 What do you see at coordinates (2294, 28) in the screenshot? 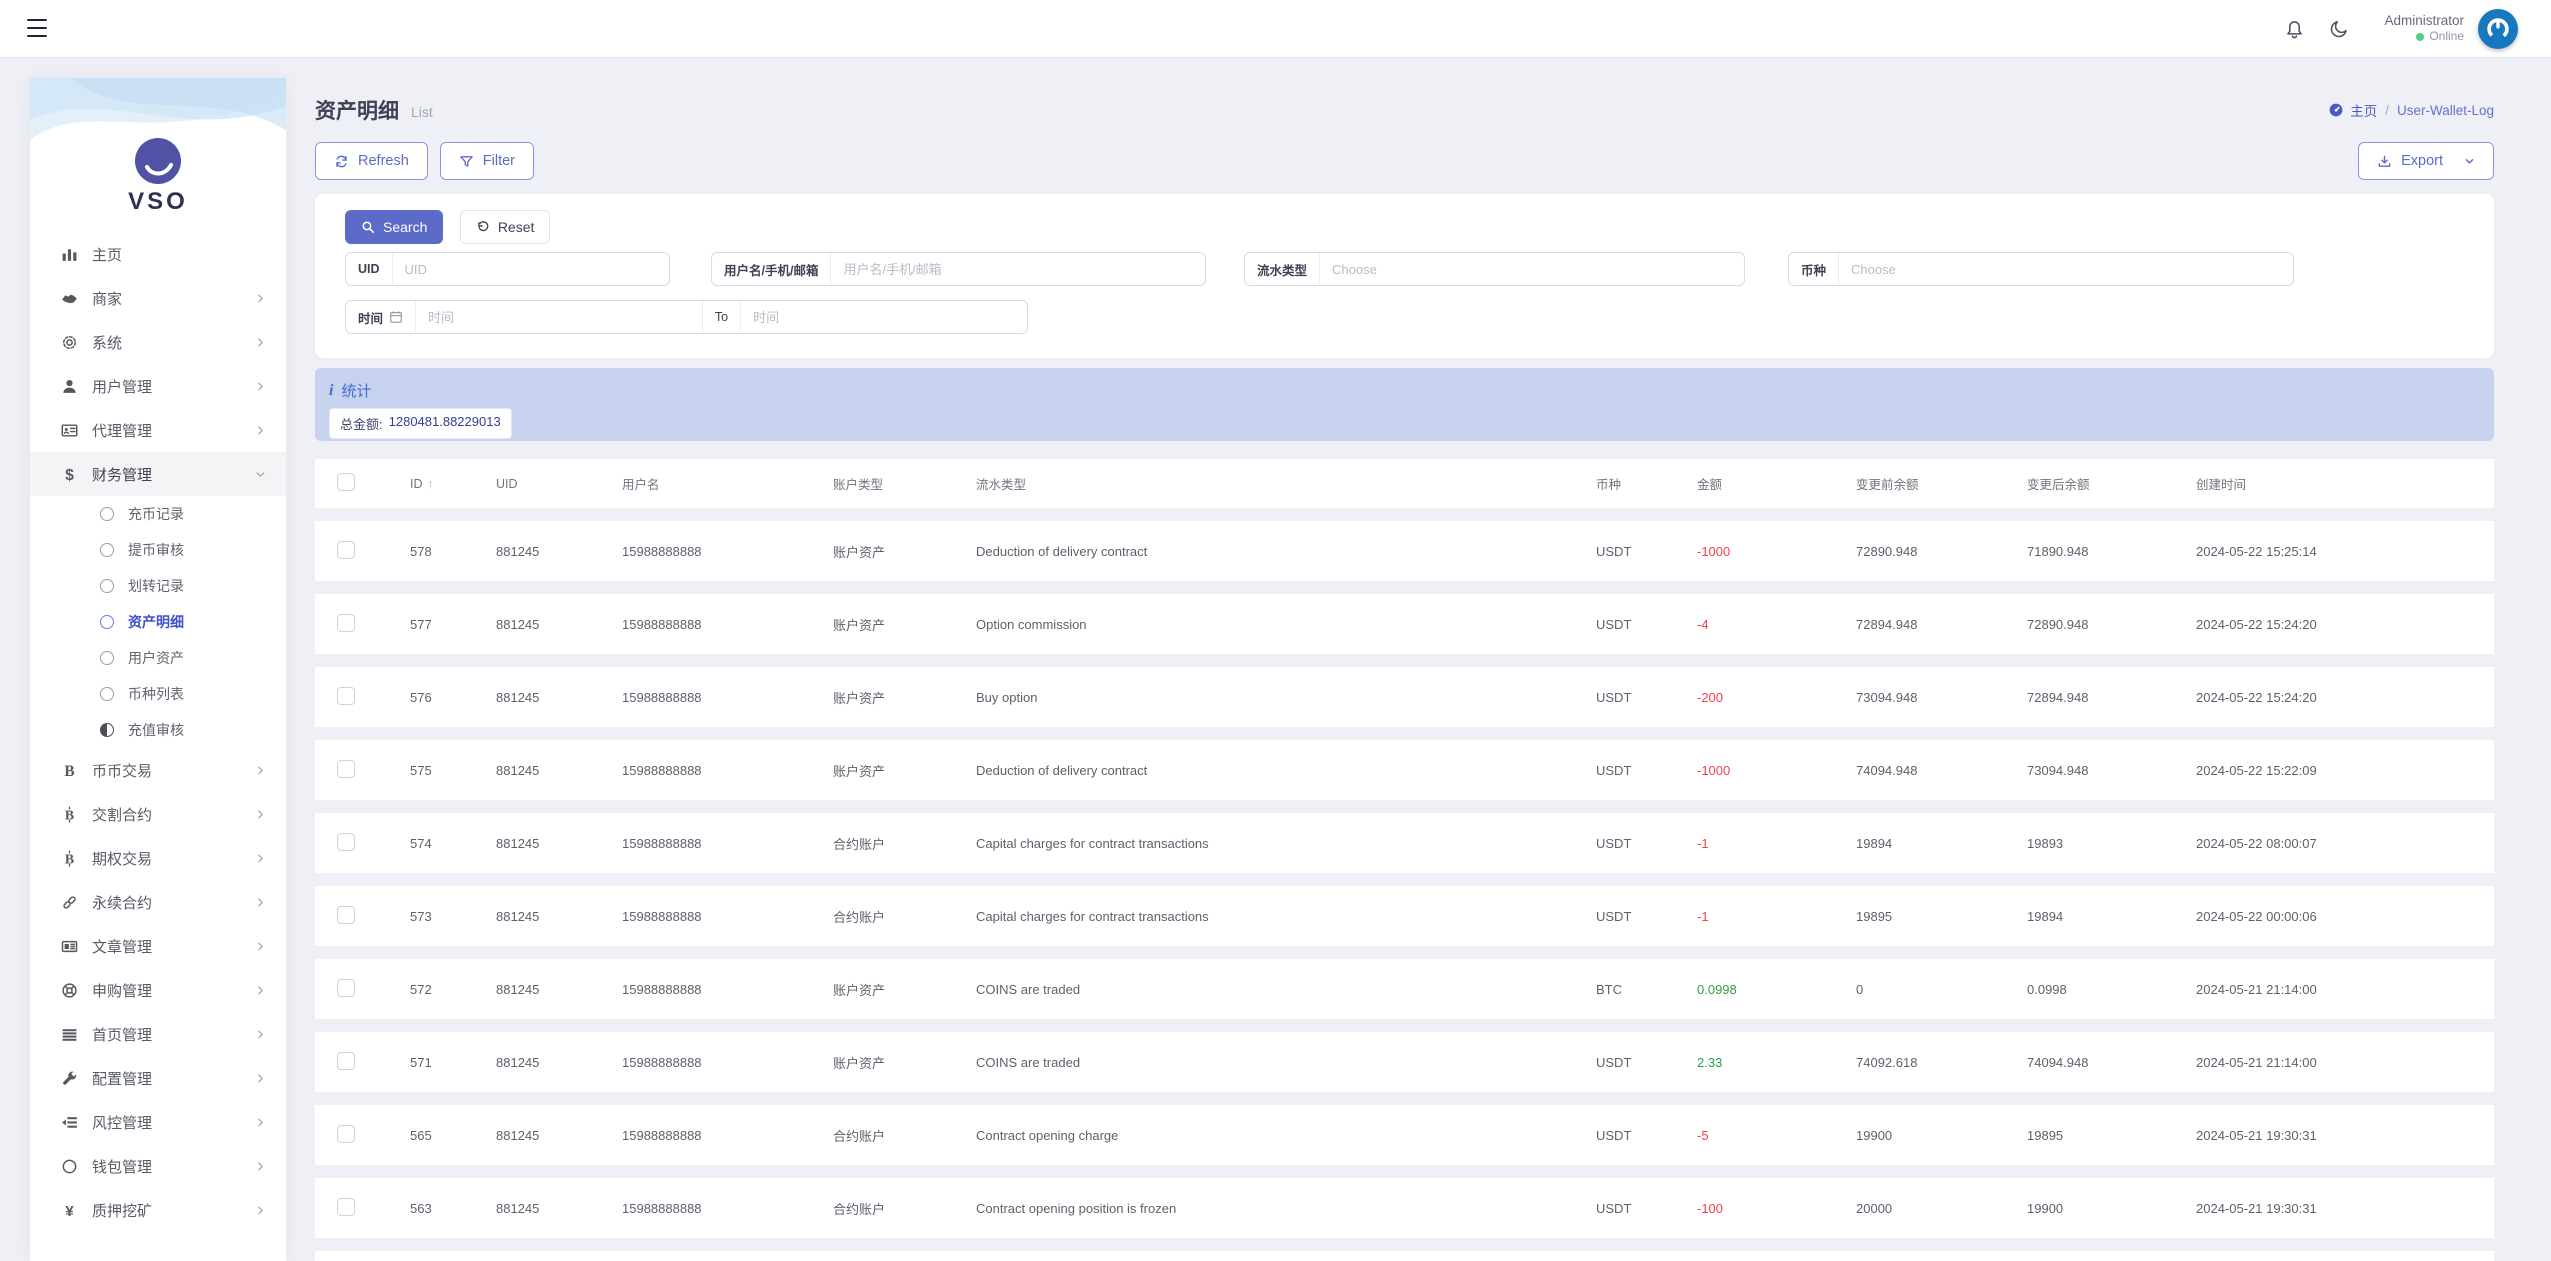
I see `bell-icon` at bounding box center [2294, 28].